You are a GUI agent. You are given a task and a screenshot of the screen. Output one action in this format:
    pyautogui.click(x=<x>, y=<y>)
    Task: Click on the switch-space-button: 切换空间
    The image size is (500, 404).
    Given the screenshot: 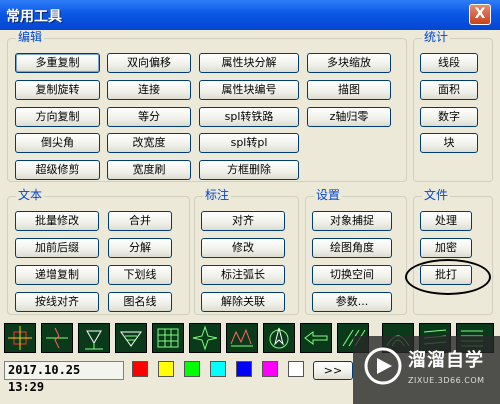 What is the action you would take?
    pyautogui.click(x=352, y=275)
    